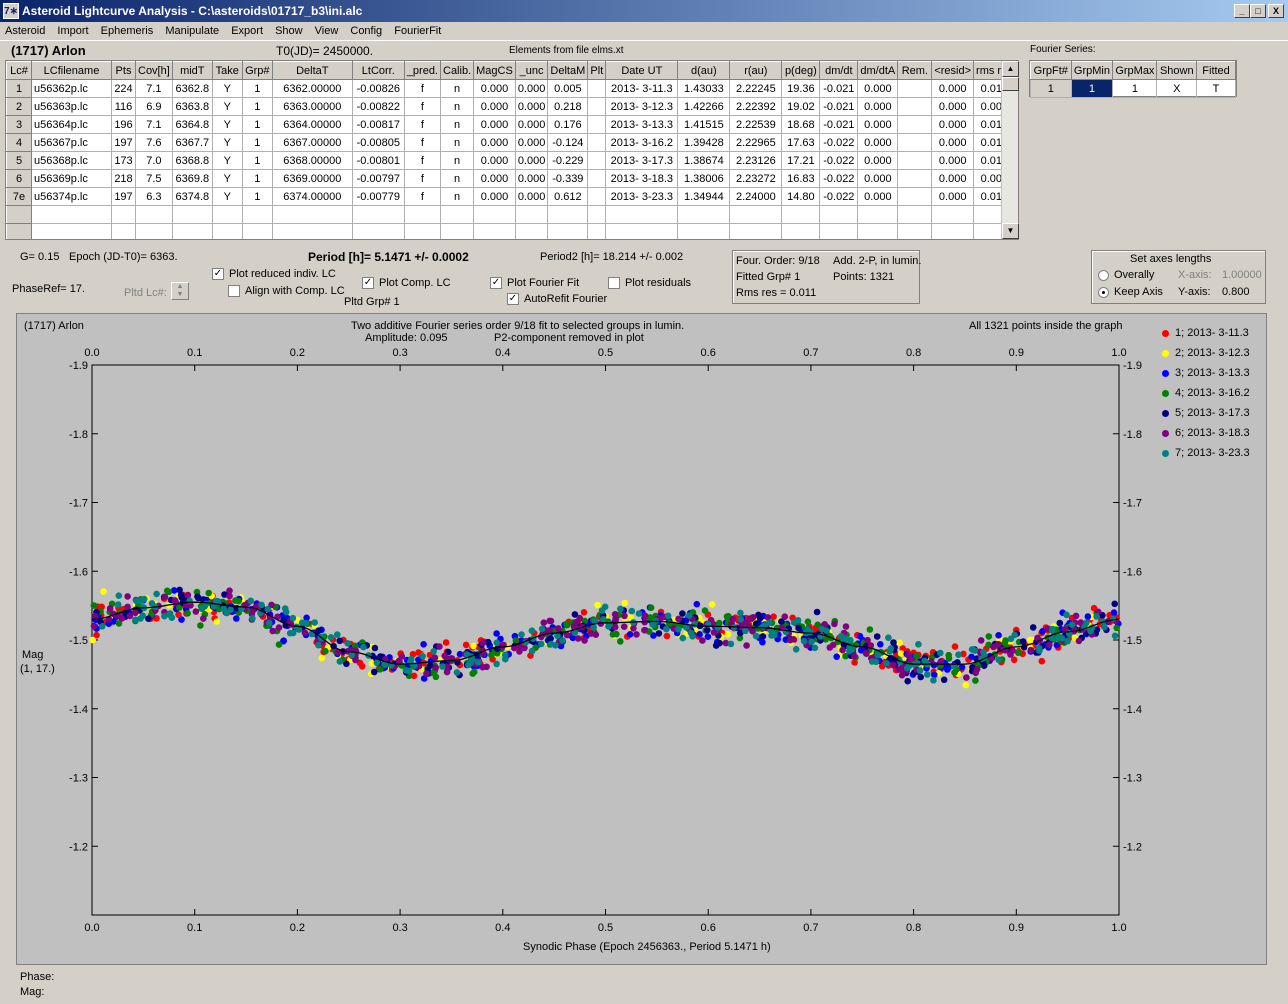 The height and width of the screenshot is (1004, 1288). Describe the element at coordinates (378, 124) in the screenshot. I see `table-cell: -0.00817` at that location.